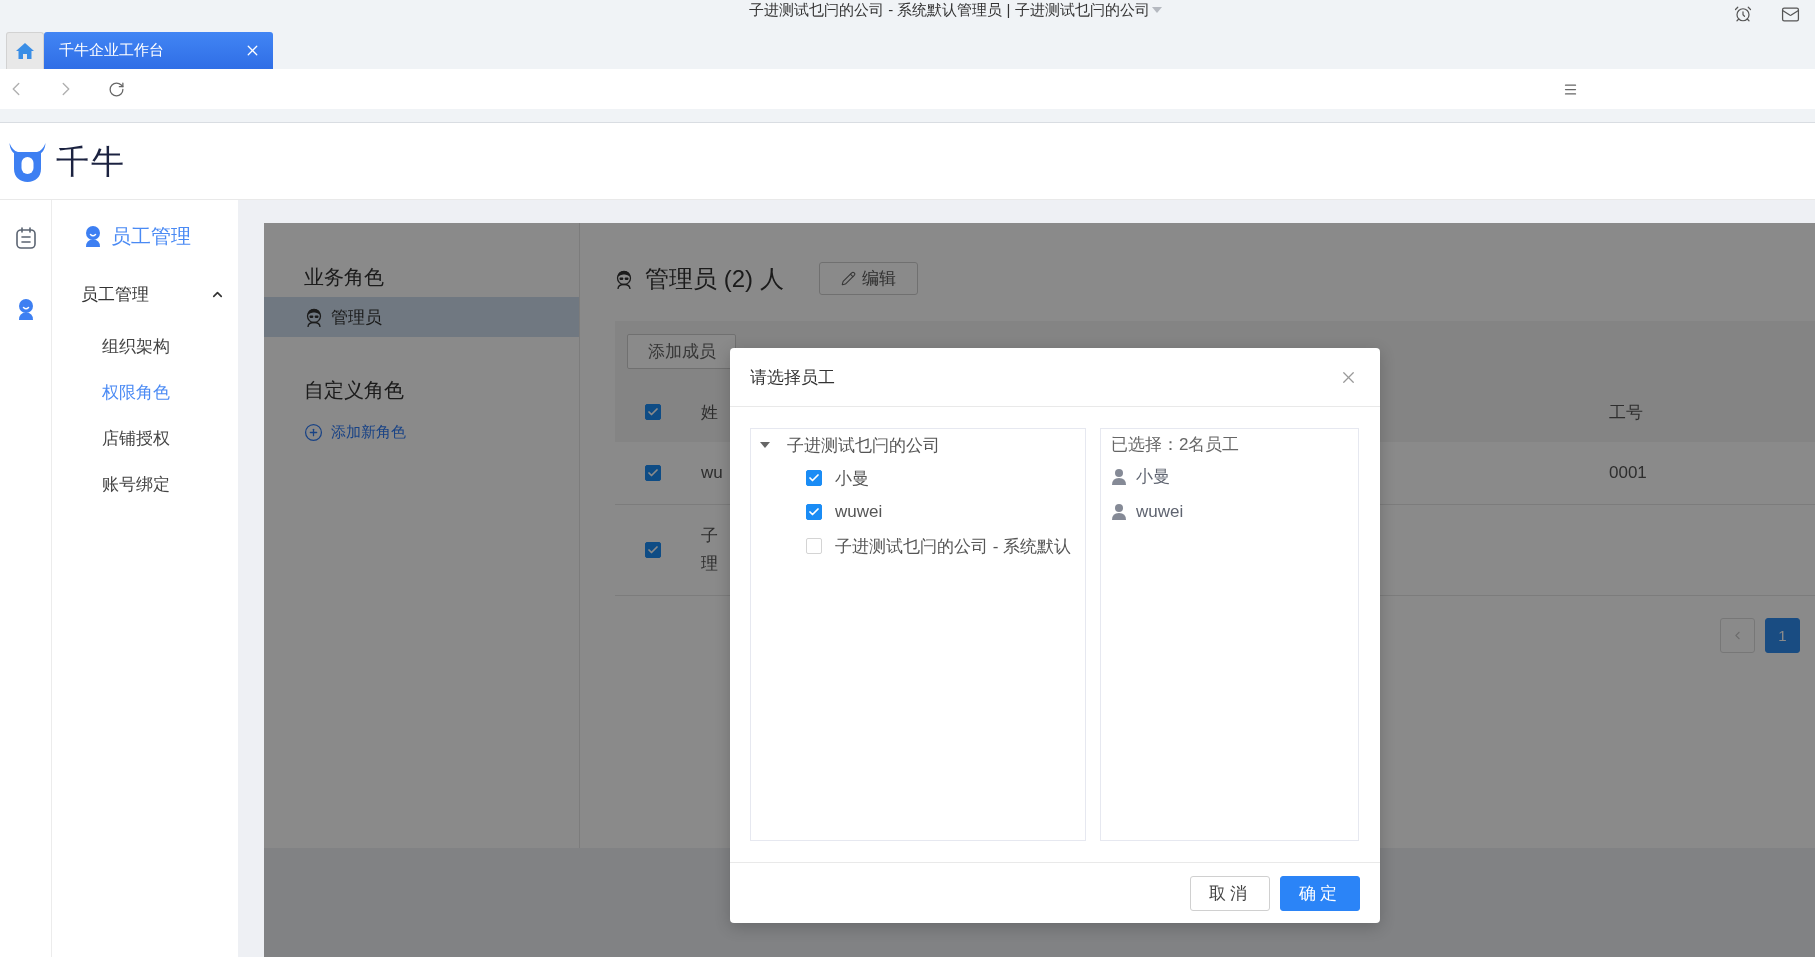  Describe the element at coordinates (151, 236) in the screenshot. I see `sidebar-title: 员工管理` at that location.